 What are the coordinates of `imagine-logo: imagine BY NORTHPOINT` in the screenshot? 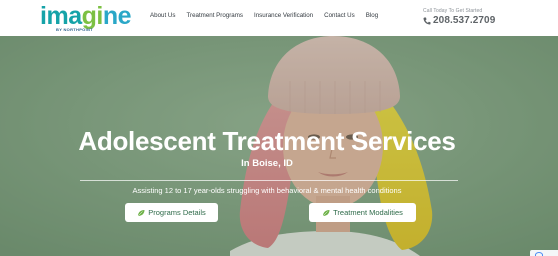 It's located at (89, 17).